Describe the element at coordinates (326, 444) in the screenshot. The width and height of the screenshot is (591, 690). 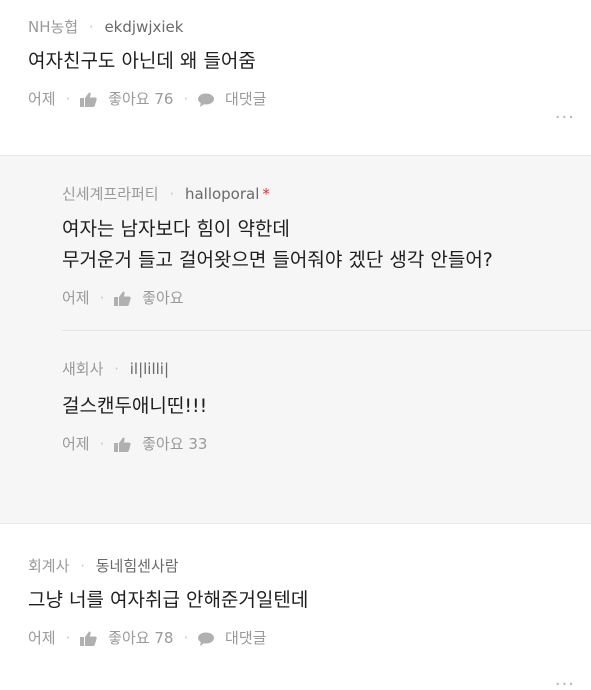
I see `comment-actions: 어제 · 좋아요 33` at that location.